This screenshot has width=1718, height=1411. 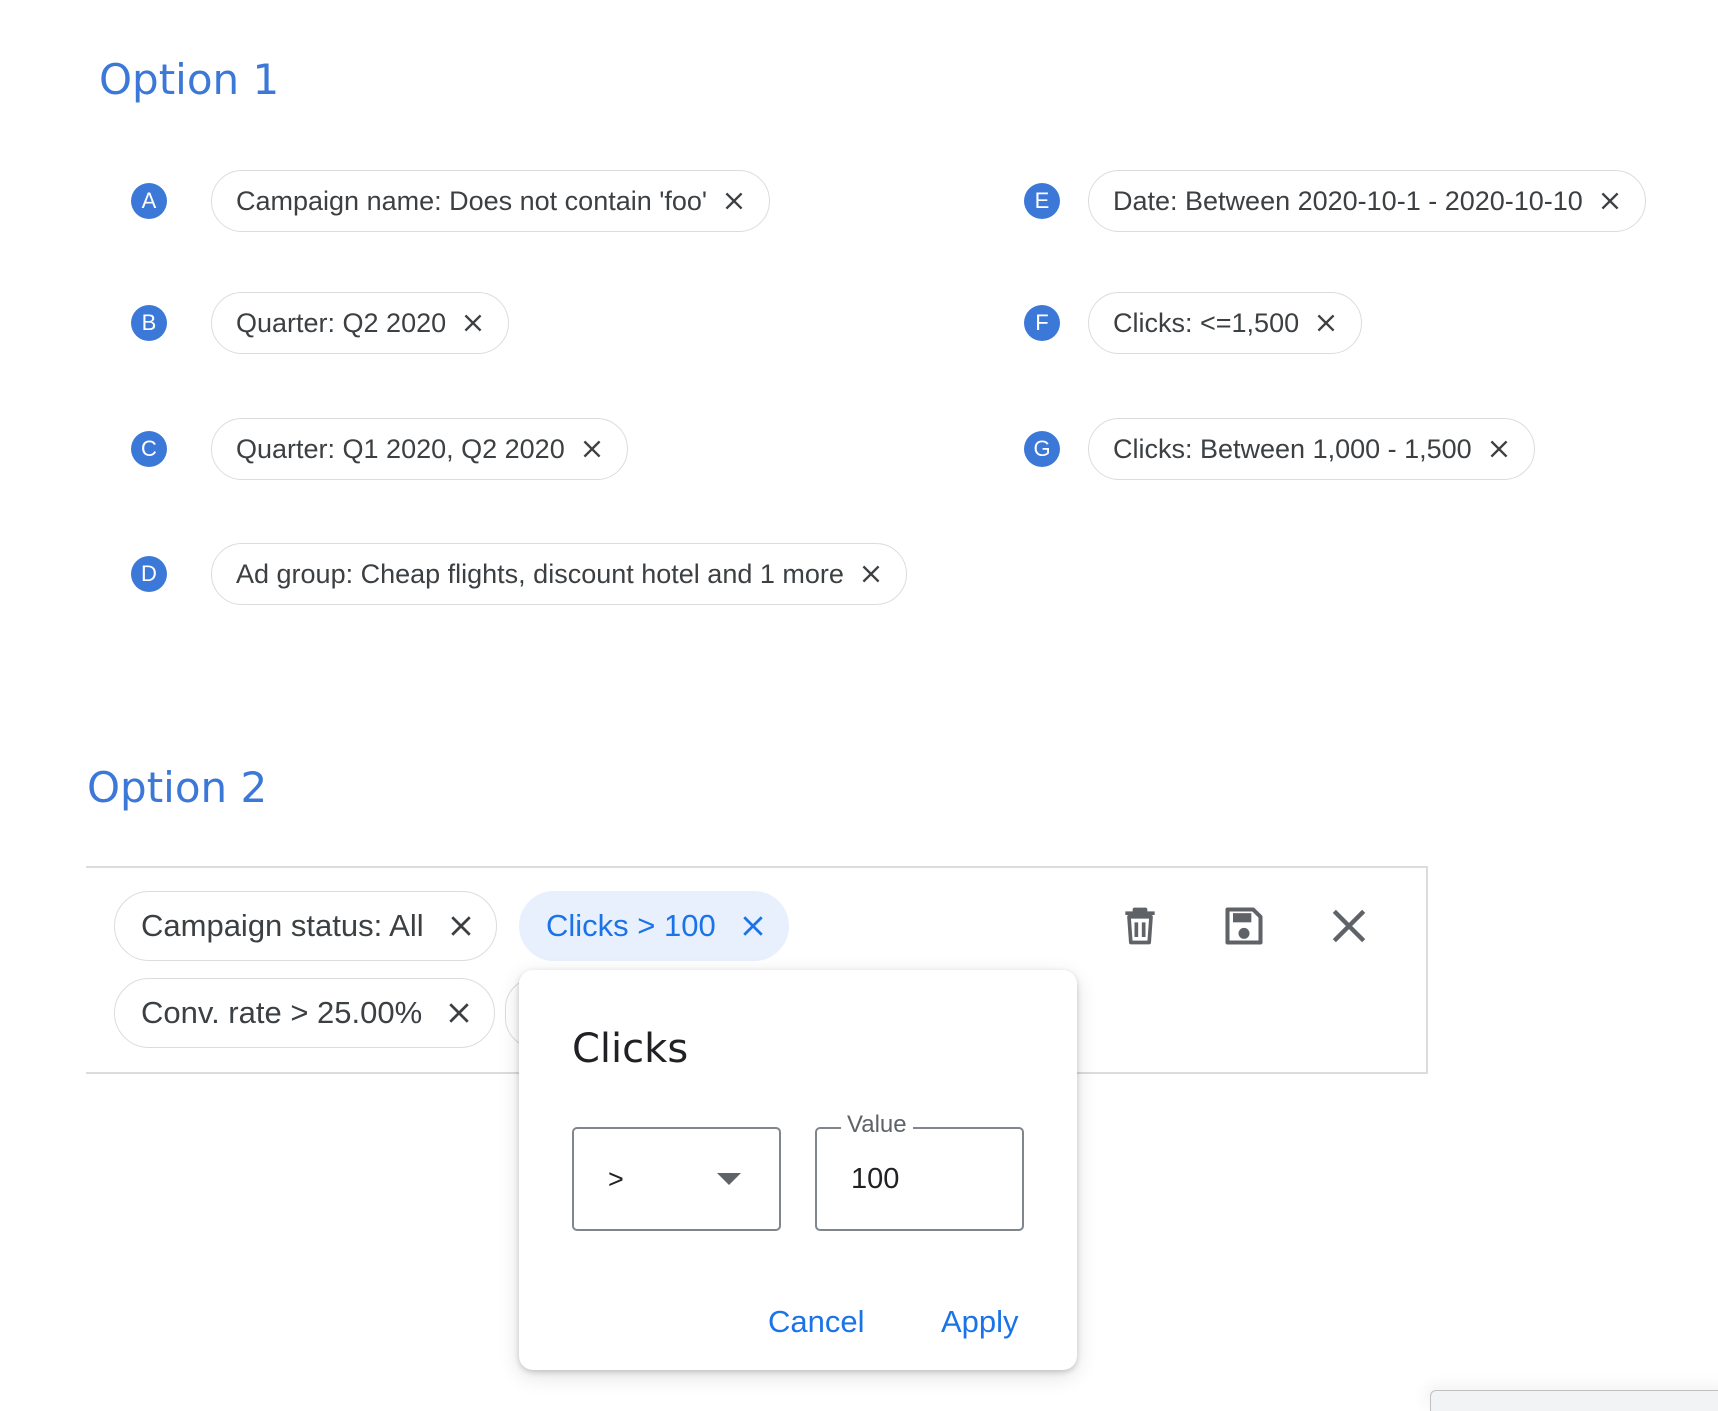 What do you see at coordinates (149, 201) in the screenshot?
I see `badge-a: A` at bounding box center [149, 201].